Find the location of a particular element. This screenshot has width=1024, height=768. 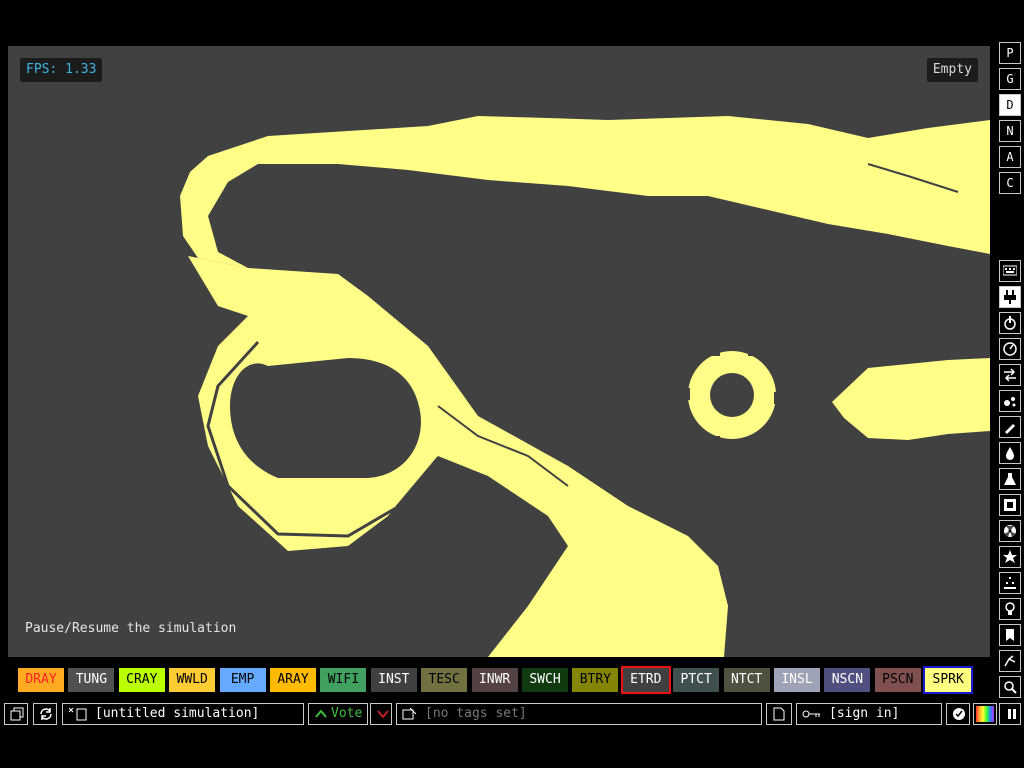

tags-label: [no tags set] is located at coordinates (476, 713).